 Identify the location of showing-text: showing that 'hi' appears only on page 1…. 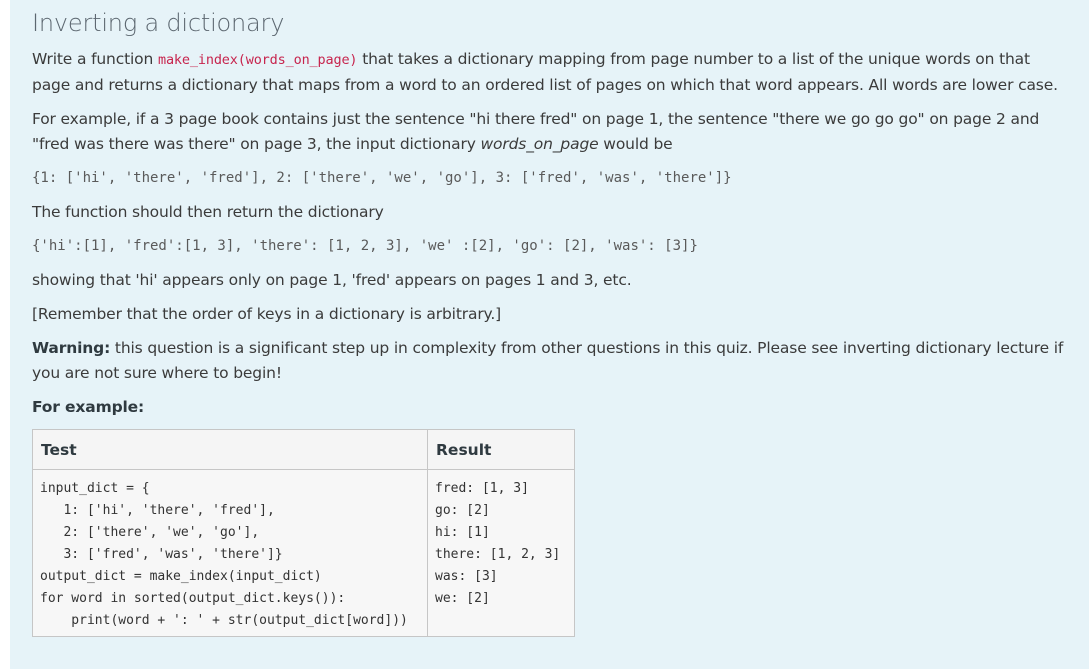
(332, 280).